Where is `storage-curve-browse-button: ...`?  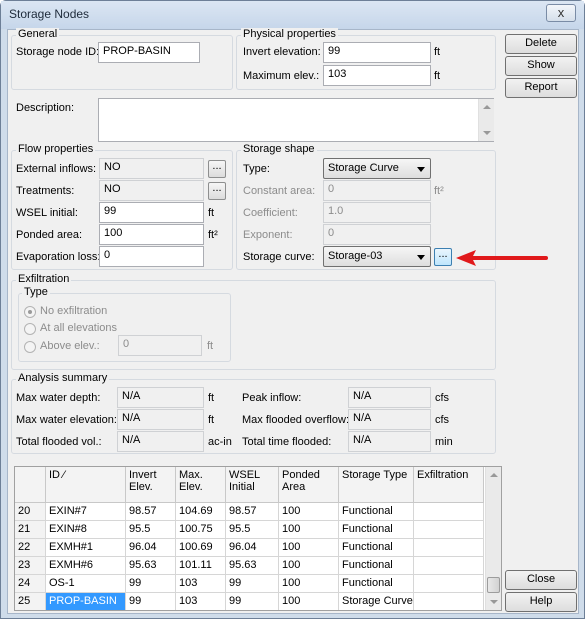
storage-curve-browse-button: ... is located at coordinates (443, 257).